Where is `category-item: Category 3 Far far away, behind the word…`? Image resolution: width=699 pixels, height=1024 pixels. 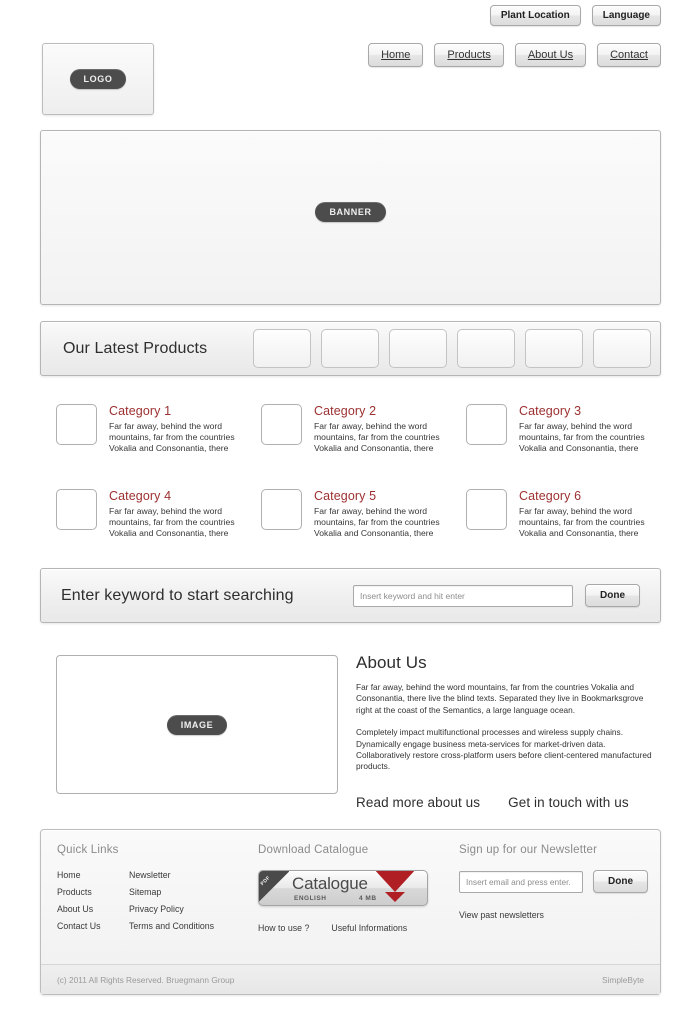
category-item: Category 3 Far far away, behind the word… is located at coordinates (568, 439).